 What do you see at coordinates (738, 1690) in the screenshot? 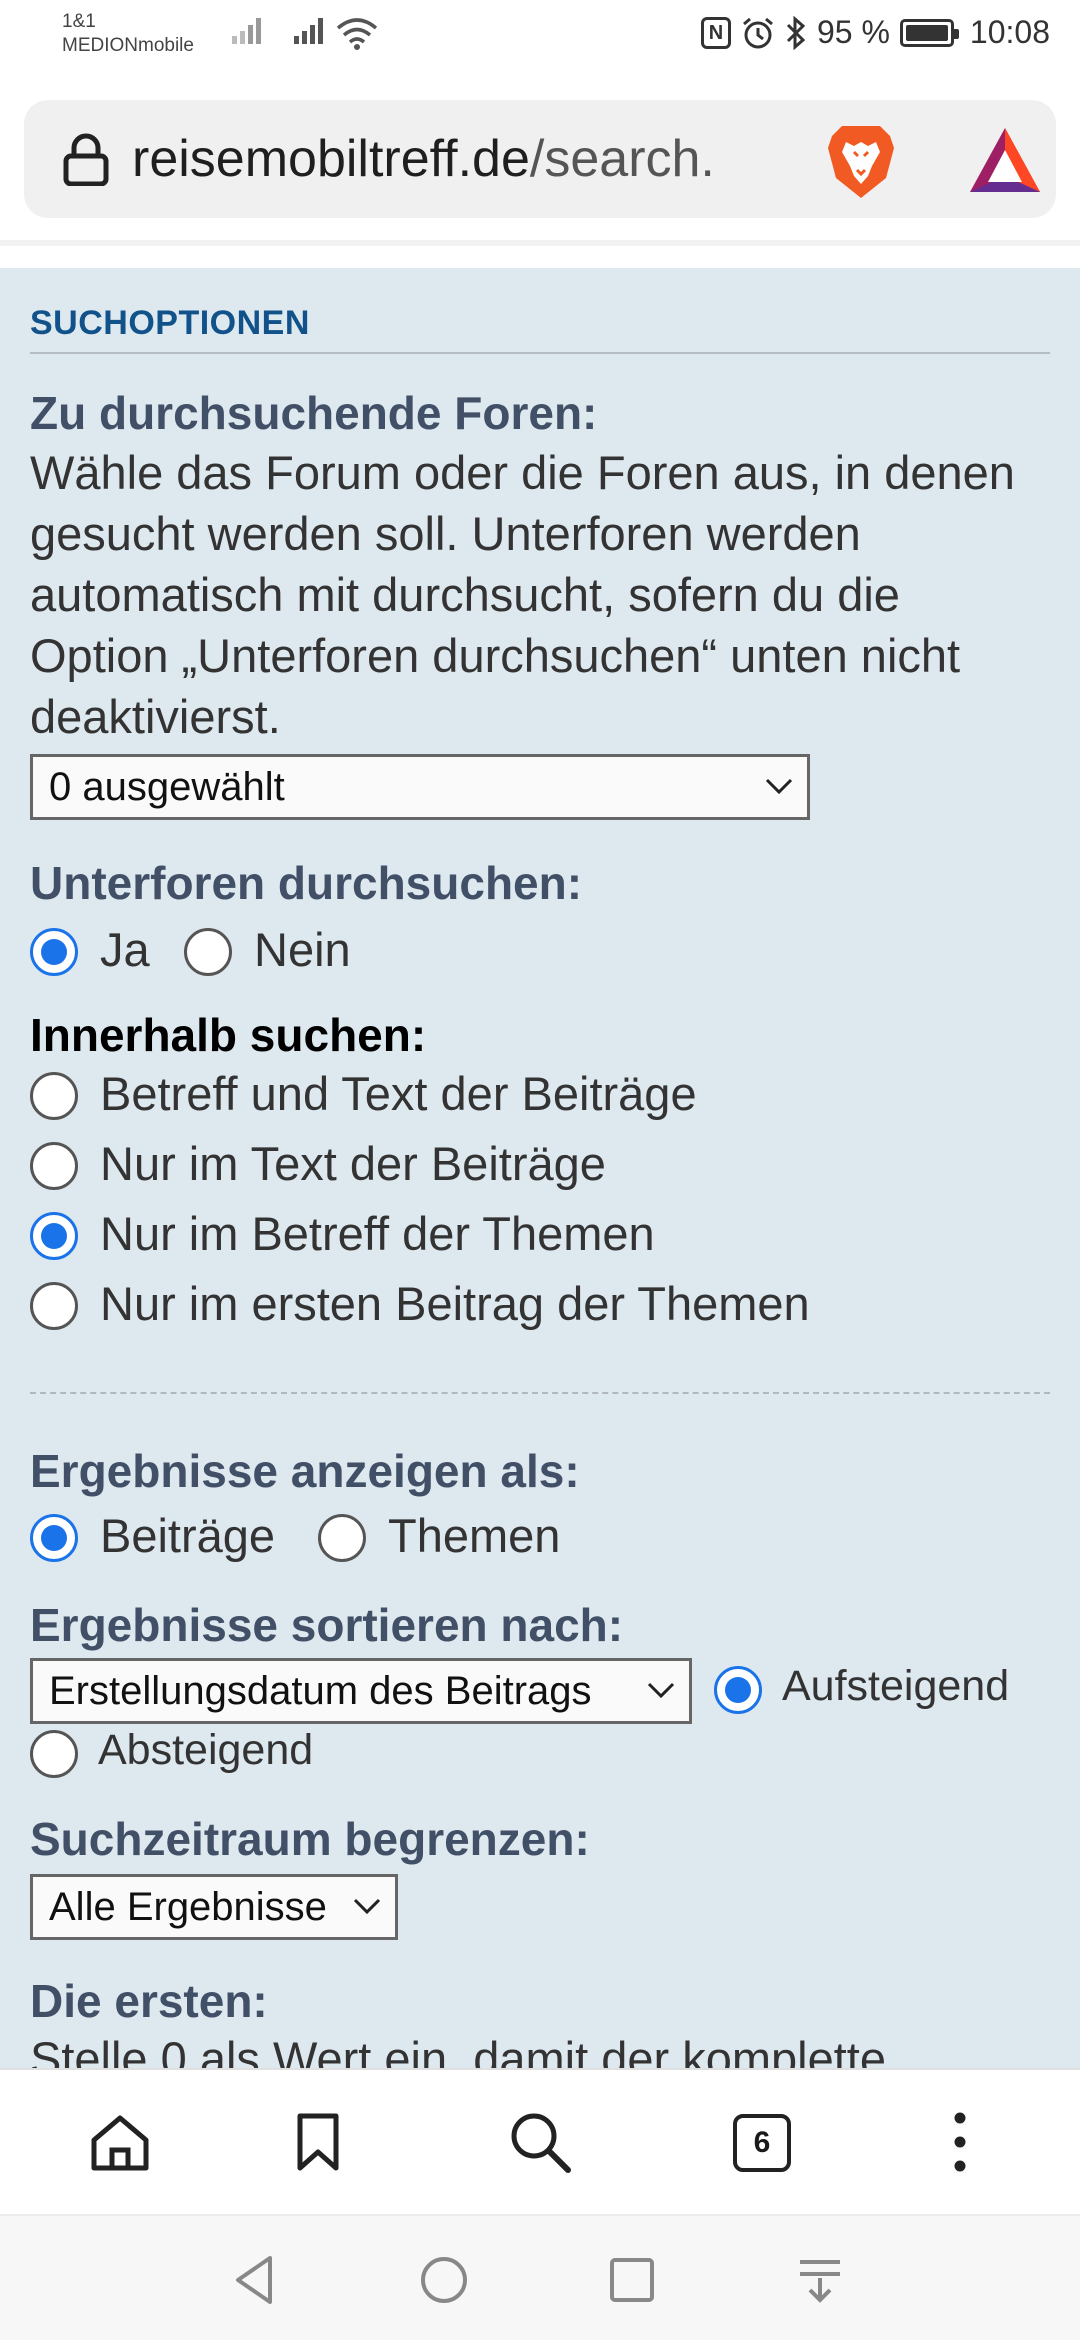
I see `sort-ascending-radio` at bounding box center [738, 1690].